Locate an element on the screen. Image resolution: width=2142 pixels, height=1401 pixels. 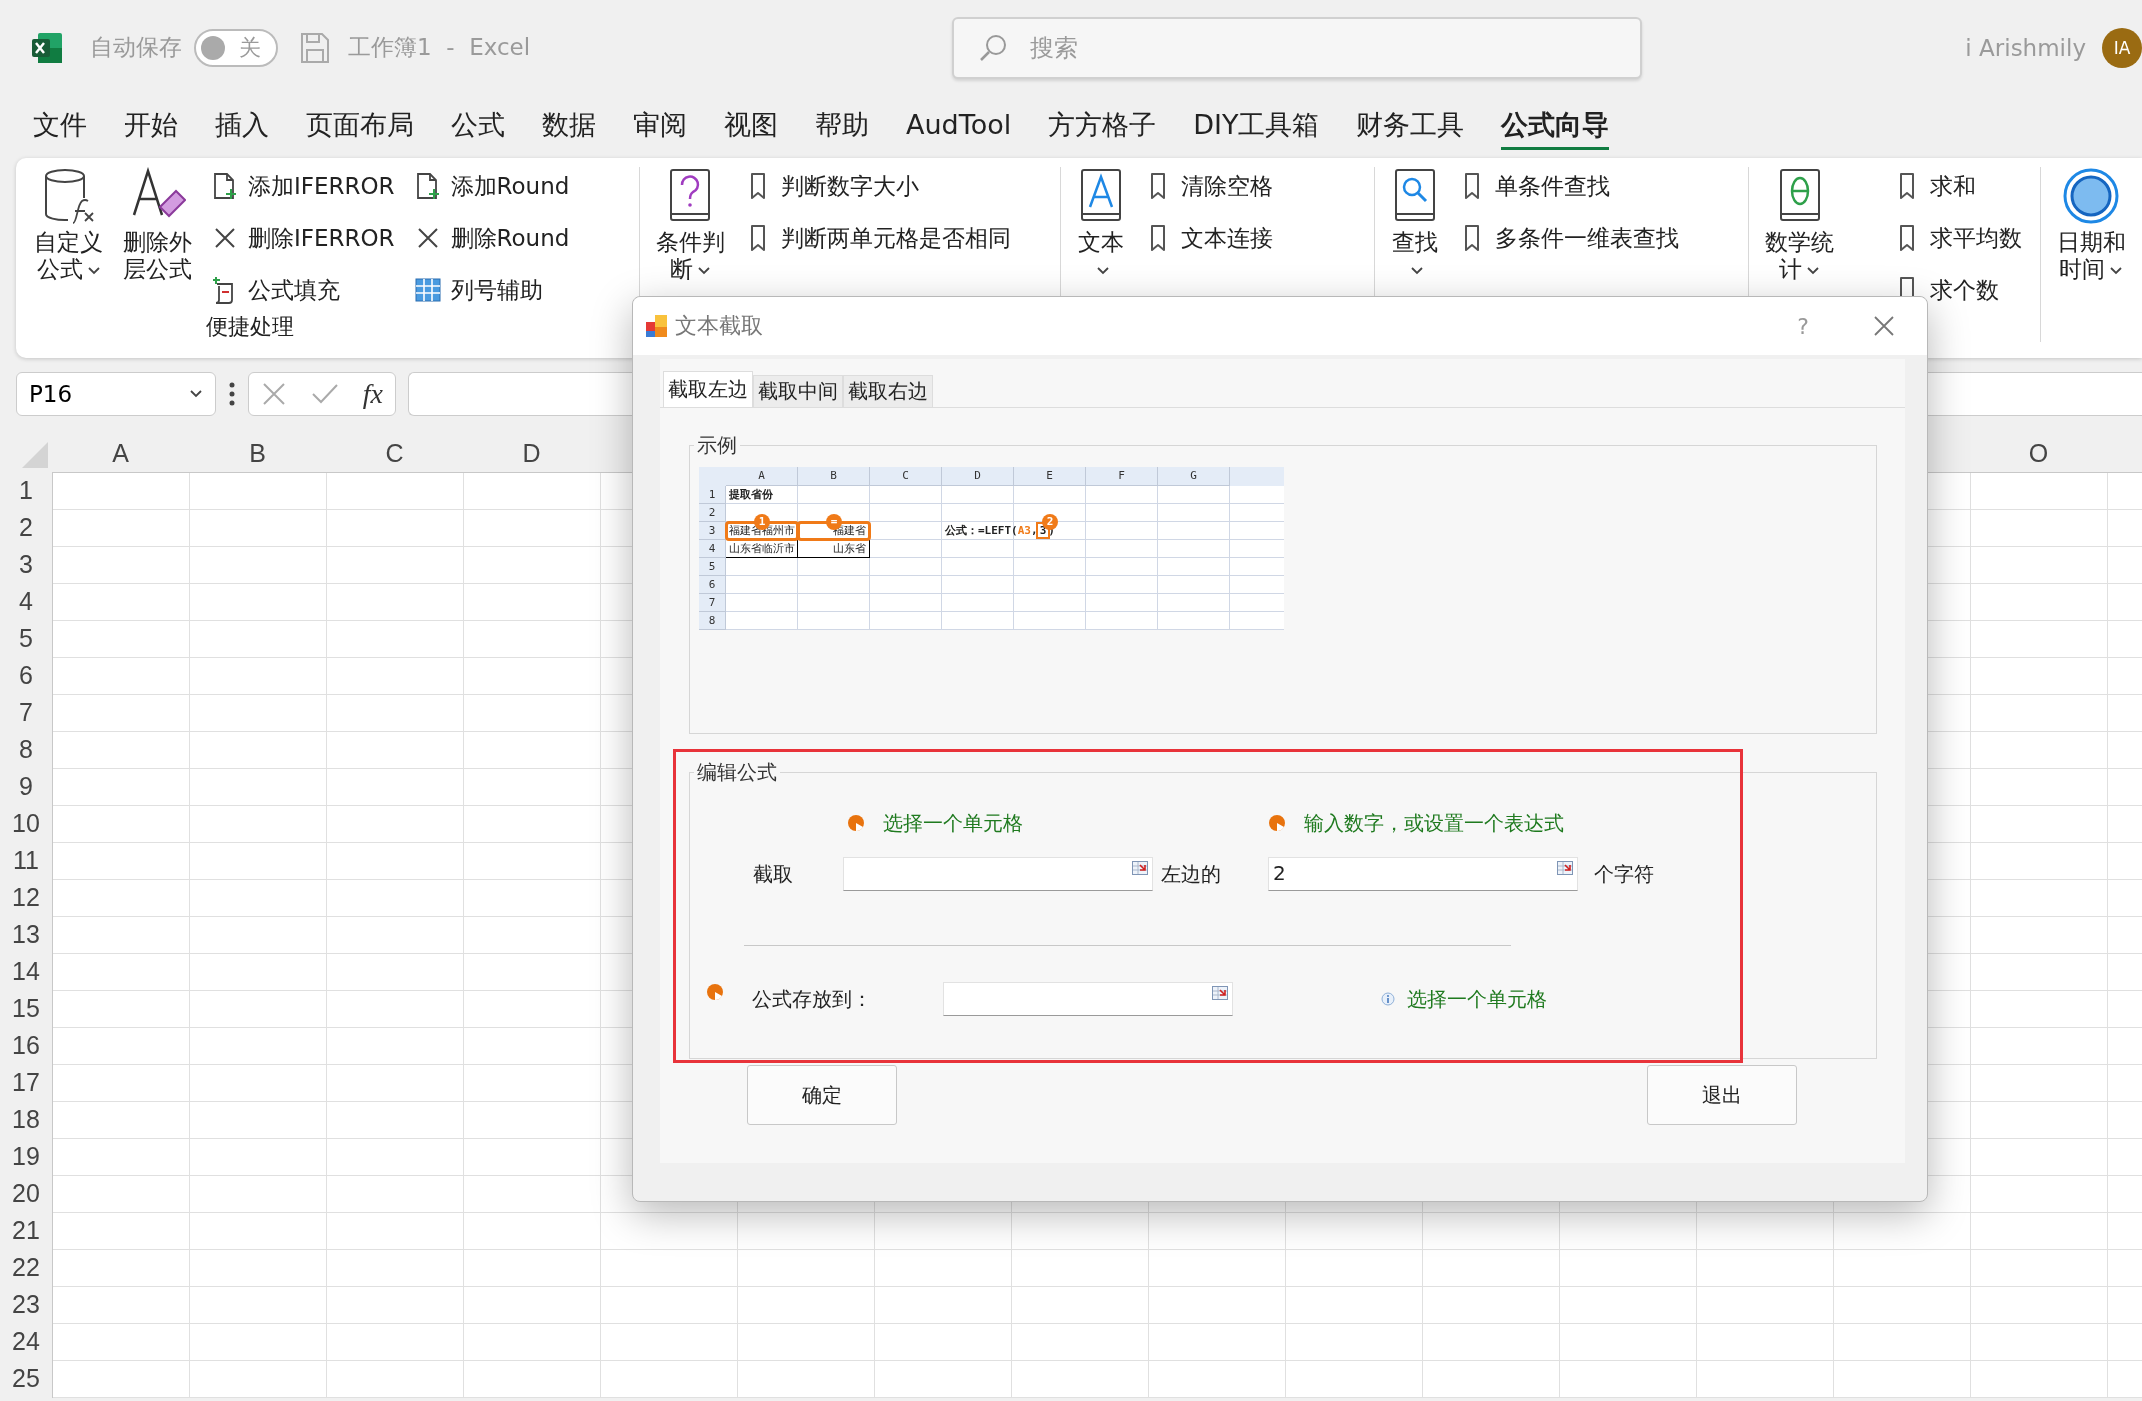
row-header: 2 is located at coordinates (712, 513).